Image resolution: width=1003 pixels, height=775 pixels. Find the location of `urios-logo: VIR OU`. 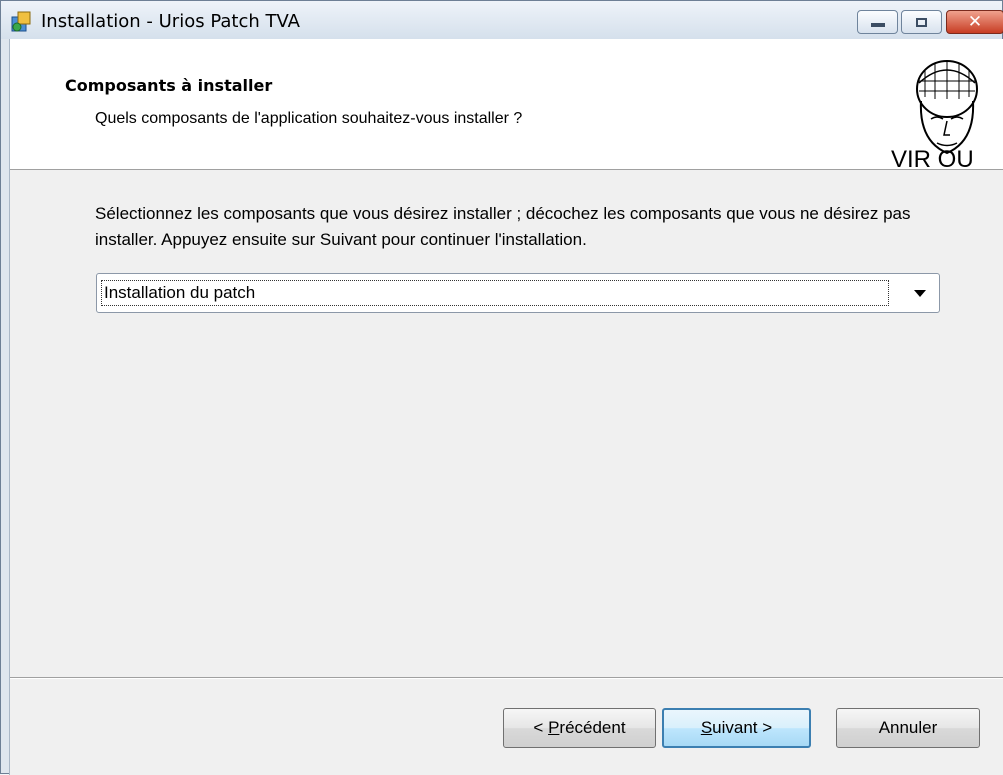

urios-logo: VIR OU is located at coordinates (934, 114).